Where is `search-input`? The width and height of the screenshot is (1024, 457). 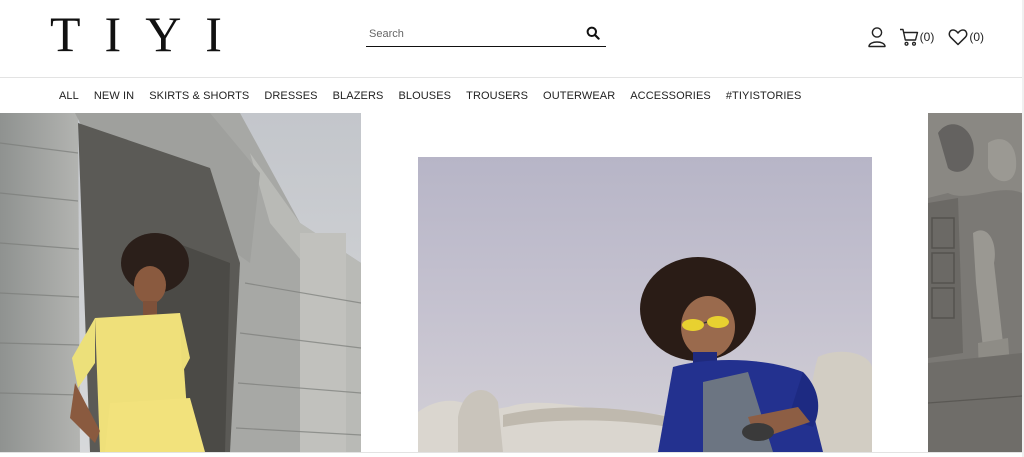
search-input is located at coordinates (469, 34).